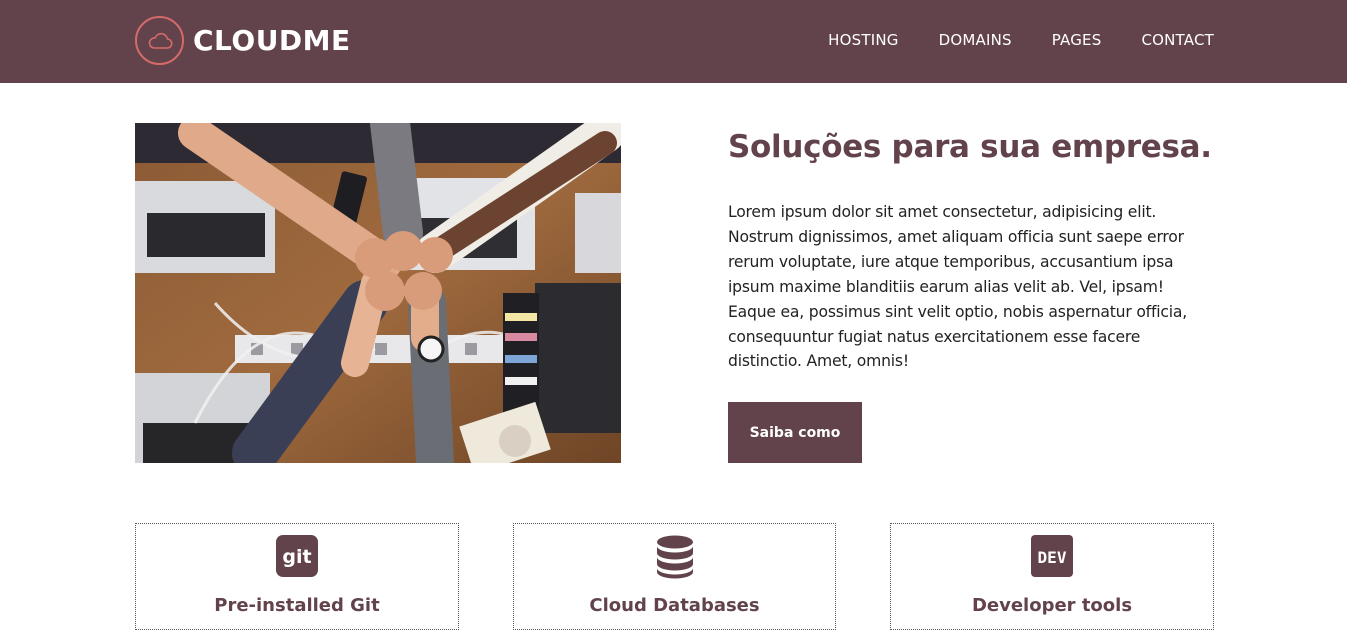  Describe the element at coordinates (1177, 40) in the screenshot. I see `nav-item-contact: CONTACT` at that location.